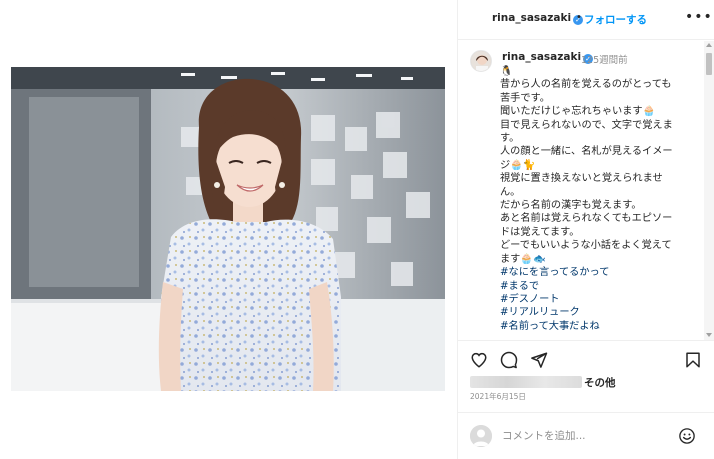  I want to click on scroll-down-arrow-icon, so click(709, 335).